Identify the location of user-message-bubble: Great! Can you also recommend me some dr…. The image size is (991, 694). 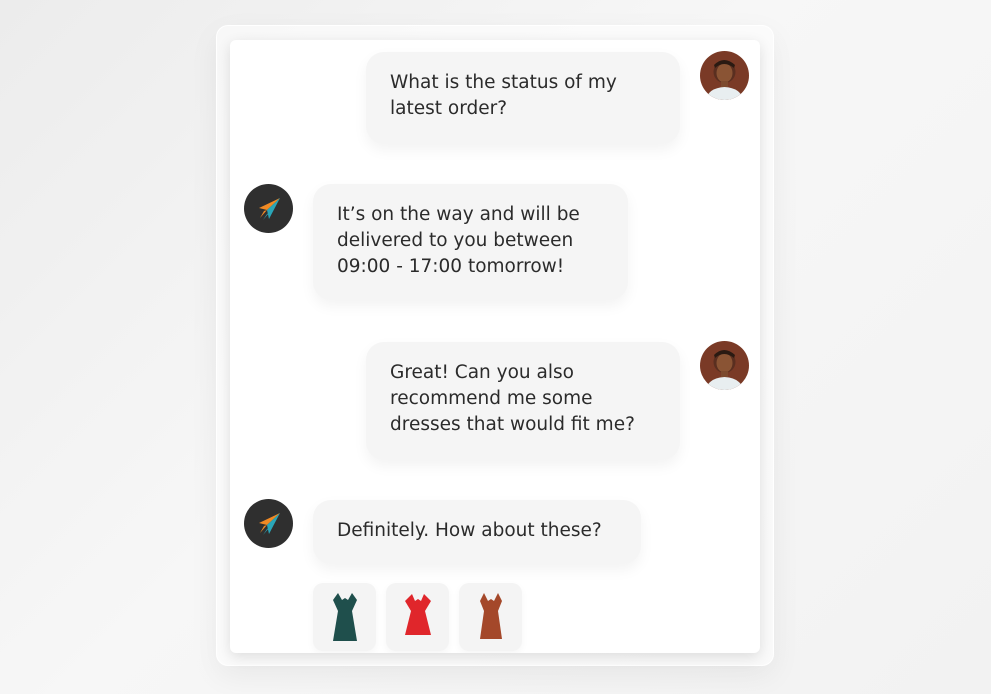
(523, 401).